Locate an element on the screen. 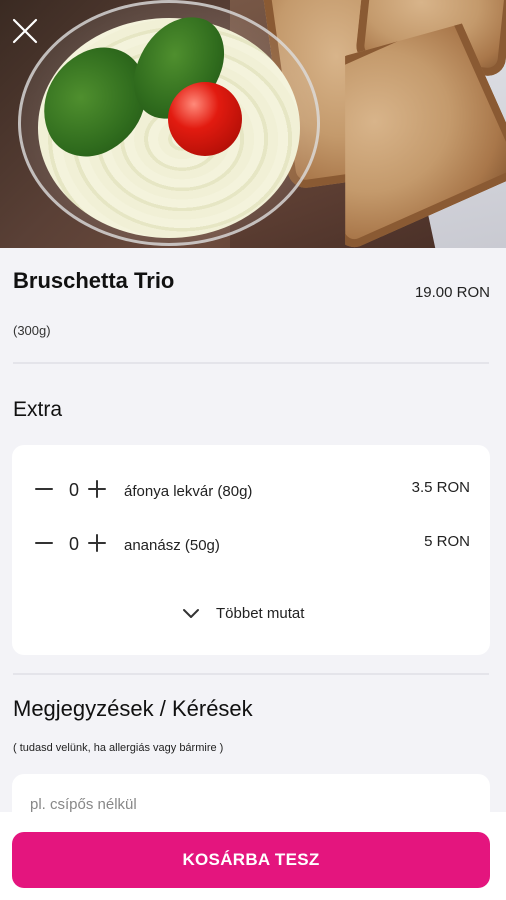  extra-item-price: 3.5 RON is located at coordinates (440, 487).